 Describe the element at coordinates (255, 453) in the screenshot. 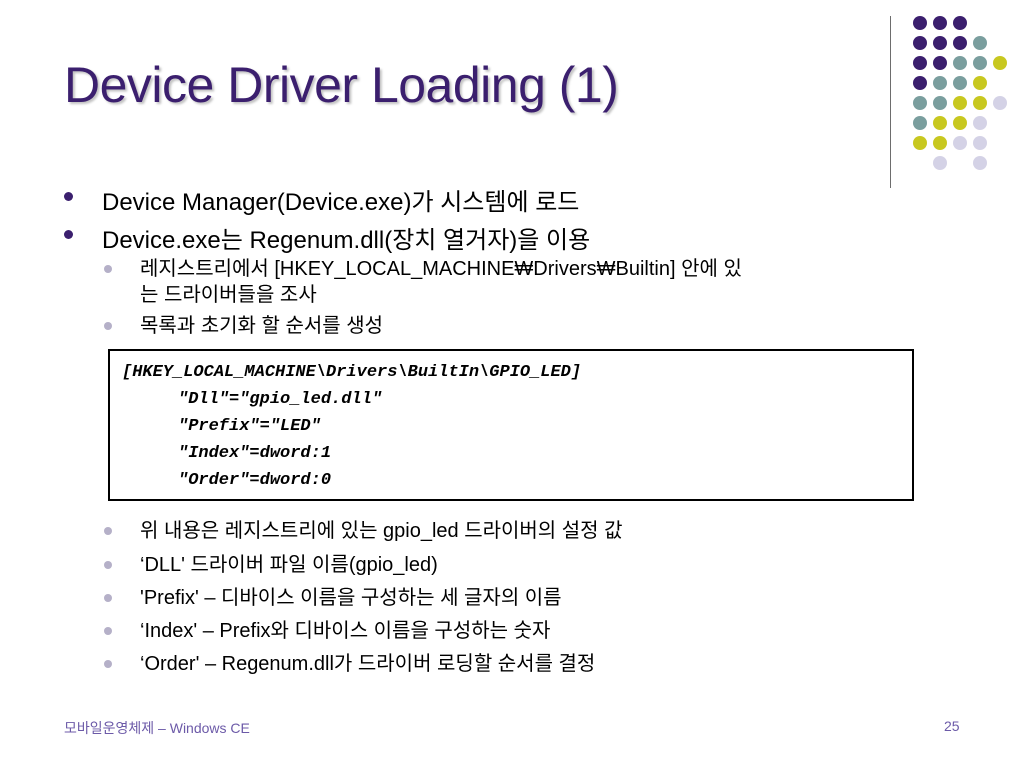

I see `code-line: "Index"=dword:1` at that location.